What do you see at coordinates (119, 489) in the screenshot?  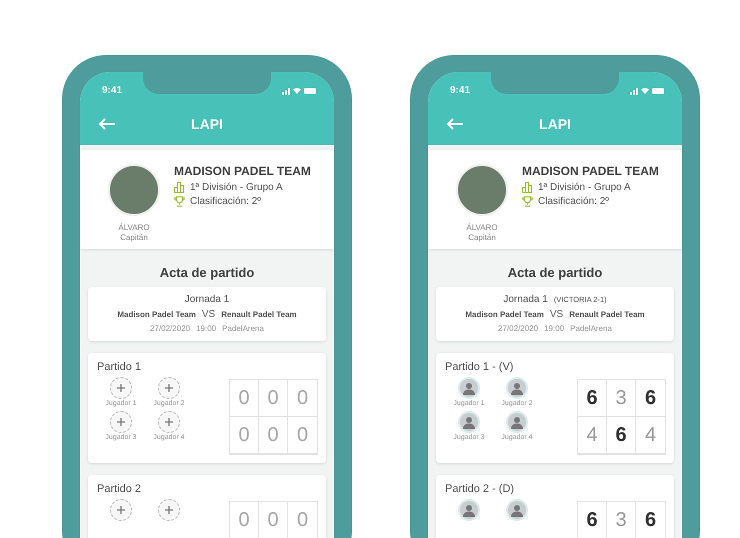 I see `match-title: Partido 2` at bounding box center [119, 489].